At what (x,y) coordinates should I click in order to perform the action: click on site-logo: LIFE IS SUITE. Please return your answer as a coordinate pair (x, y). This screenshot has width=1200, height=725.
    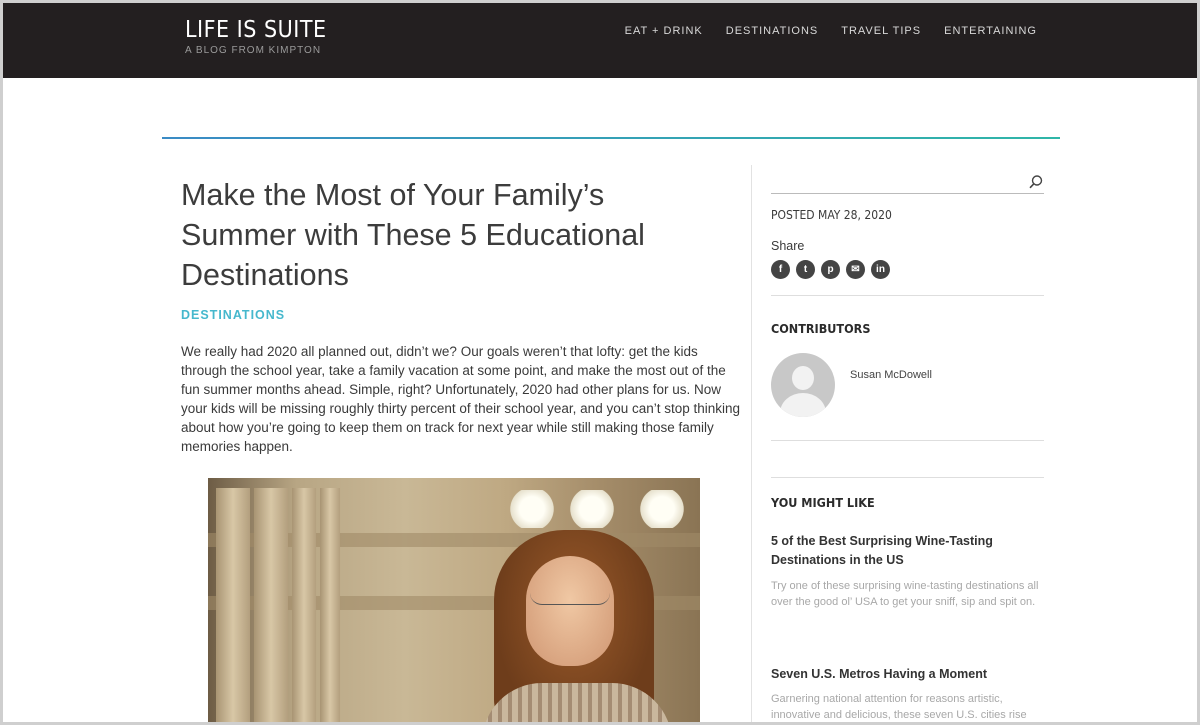
    Looking at the image, I should click on (256, 30).